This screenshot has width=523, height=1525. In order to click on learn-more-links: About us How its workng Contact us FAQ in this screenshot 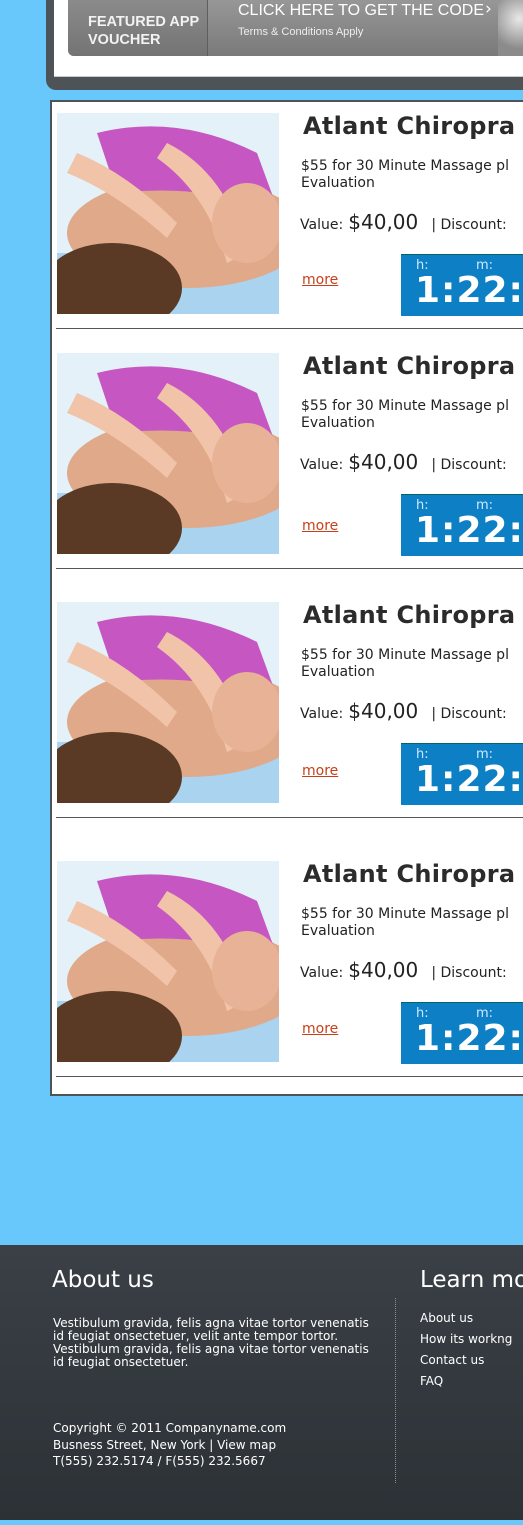, I will do `click(466, 1353)`.